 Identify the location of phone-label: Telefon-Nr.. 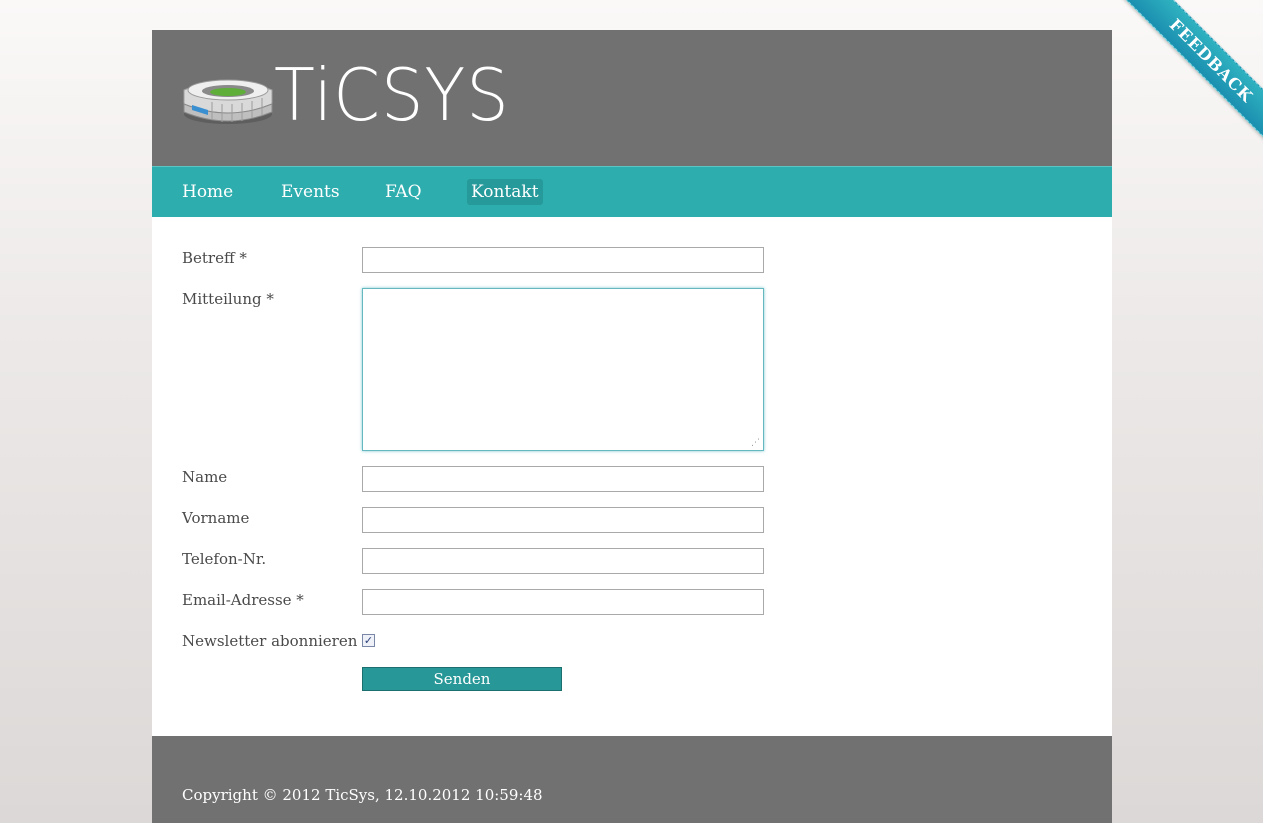
(224, 559).